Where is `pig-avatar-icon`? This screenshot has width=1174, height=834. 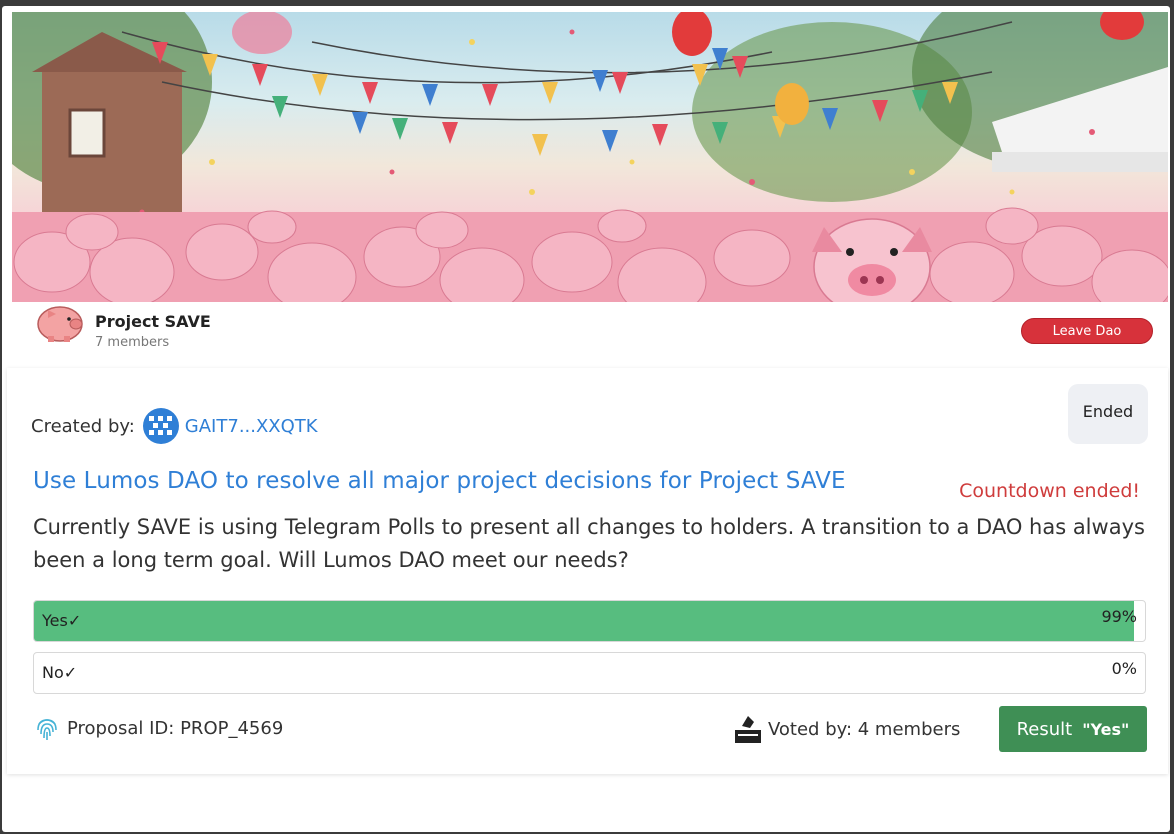
pig-avatar-icon is located at coordinates (60, 324).